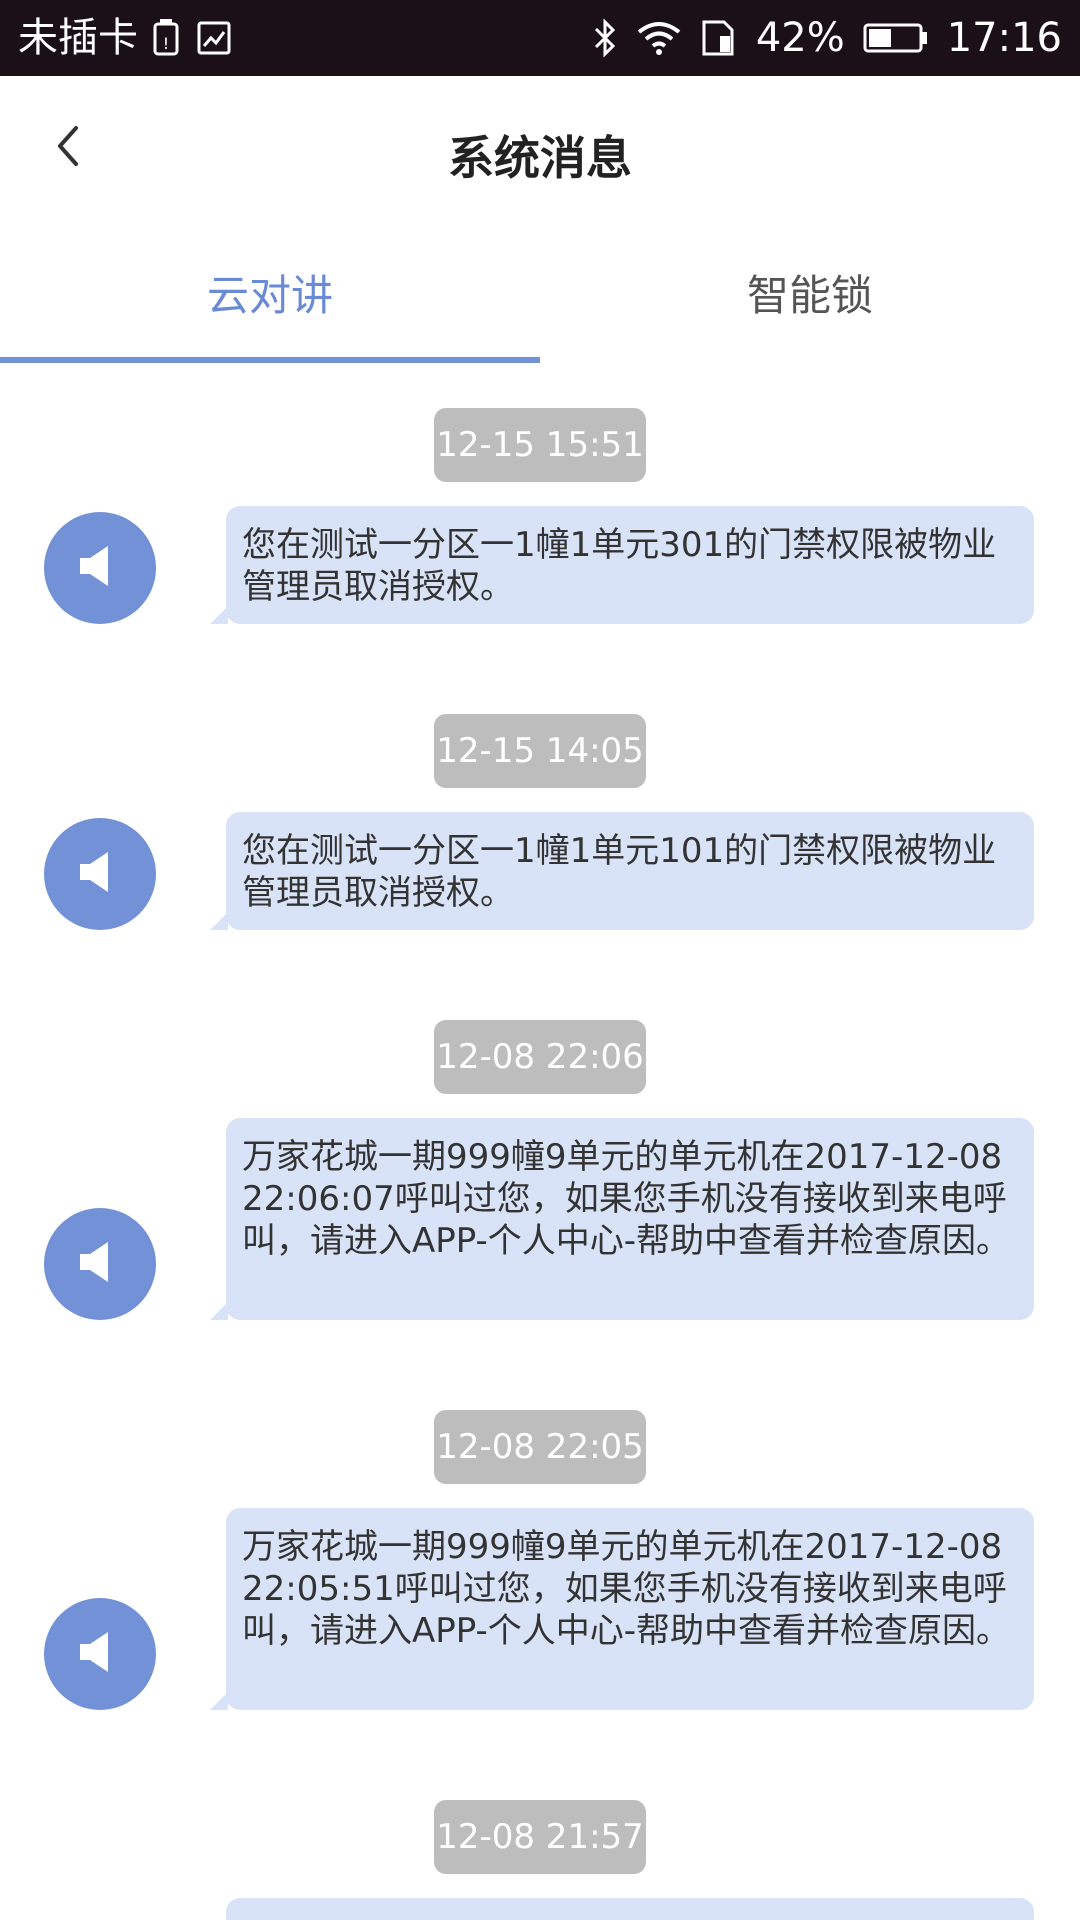 The width and height of the screenshot is (1080, 1920). What do you see at coordinates (540, 1057) in the screenshot?
I see `timestamp-badge: 12-08 22:06` at bounding box center [540, 1057].